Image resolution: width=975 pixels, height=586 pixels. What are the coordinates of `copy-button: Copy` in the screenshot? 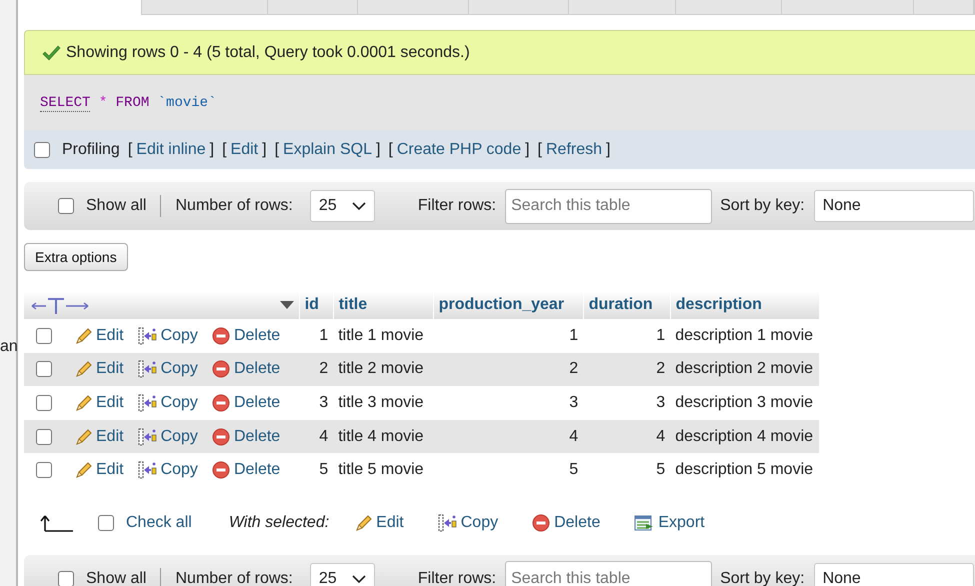 It's located at (468, 523).